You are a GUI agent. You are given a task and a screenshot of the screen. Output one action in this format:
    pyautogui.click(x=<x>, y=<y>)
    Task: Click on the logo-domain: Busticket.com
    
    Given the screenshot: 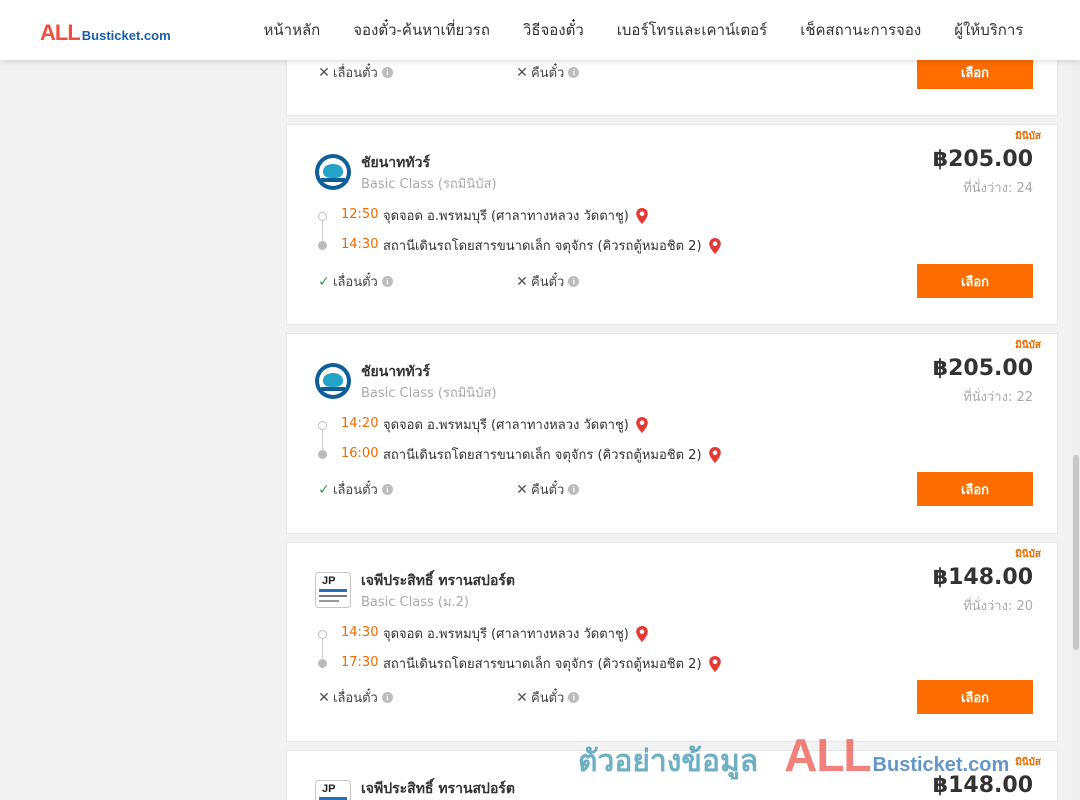 What is the action you would take?
    pyautogui.click(x=126, y=35)
    